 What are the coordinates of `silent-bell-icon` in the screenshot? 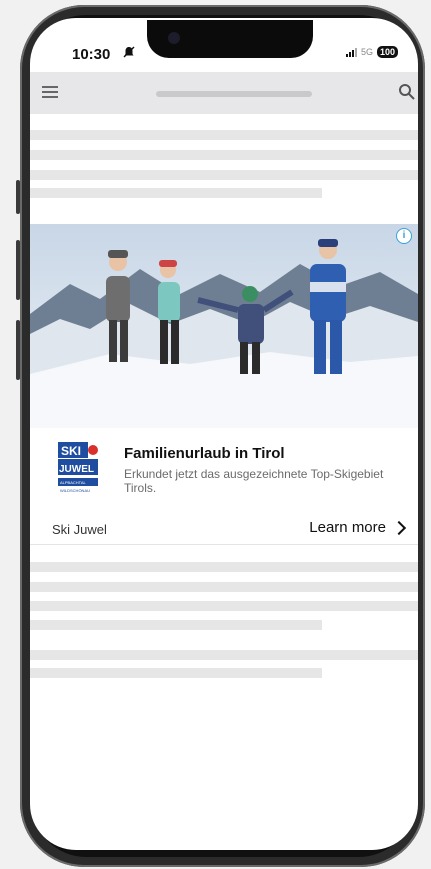 It's located at (129, 53).